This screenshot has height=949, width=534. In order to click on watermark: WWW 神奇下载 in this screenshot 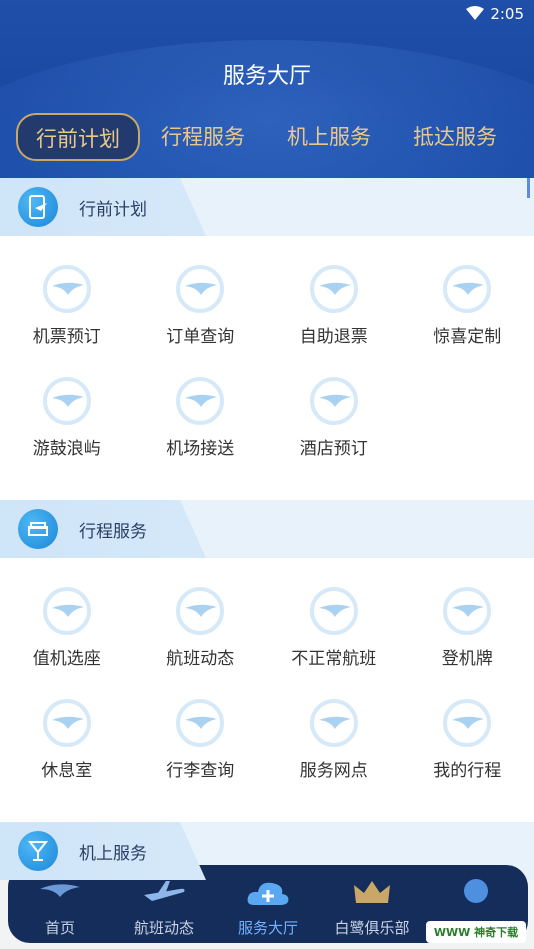, I will do `click(476, 932)`.